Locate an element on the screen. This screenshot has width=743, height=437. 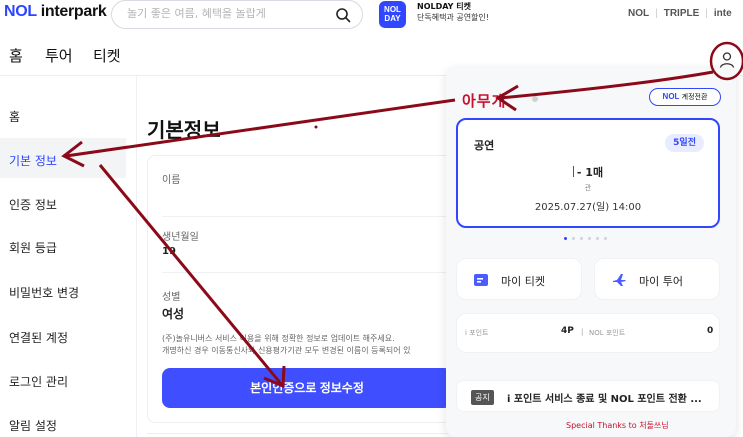
search-box is located at coordinates (237, 14).